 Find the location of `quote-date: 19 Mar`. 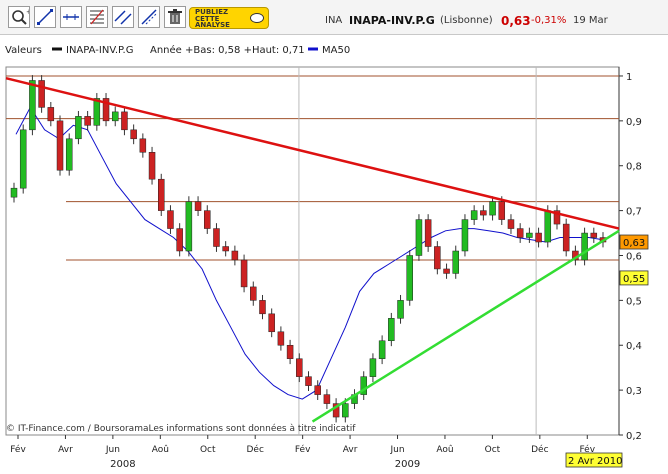

quote-date: 19 Mar is located at coordinates (590, 20).